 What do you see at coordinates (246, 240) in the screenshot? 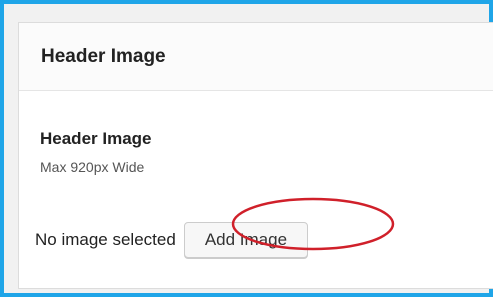
I see `add-image-button: Add Image` at bounding box center [246, 240].